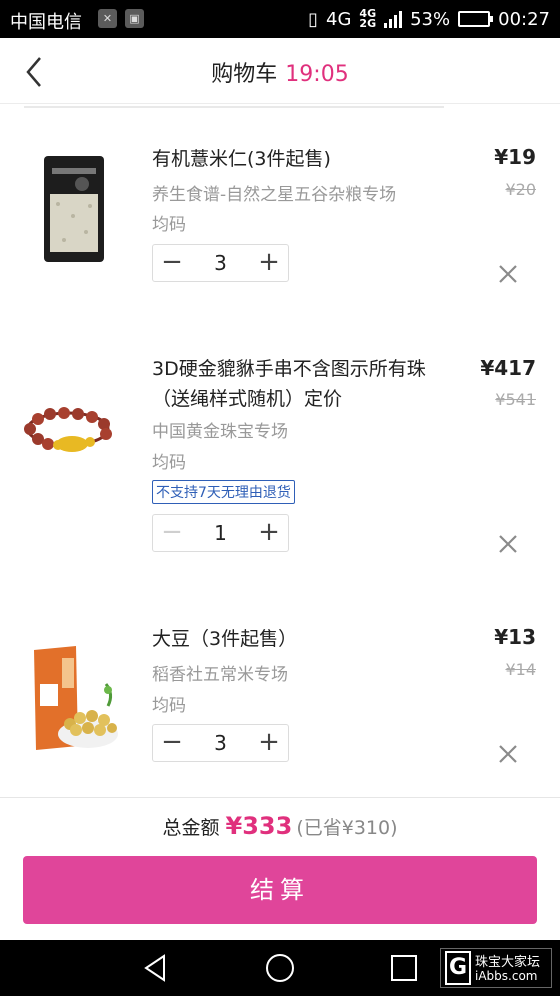 The width and height of the screenshot is (560, 996). What do you see at coordinates (74, 209) in the screenshot?
I see `product-image-grain-bag` at bounding box center [74, 209].